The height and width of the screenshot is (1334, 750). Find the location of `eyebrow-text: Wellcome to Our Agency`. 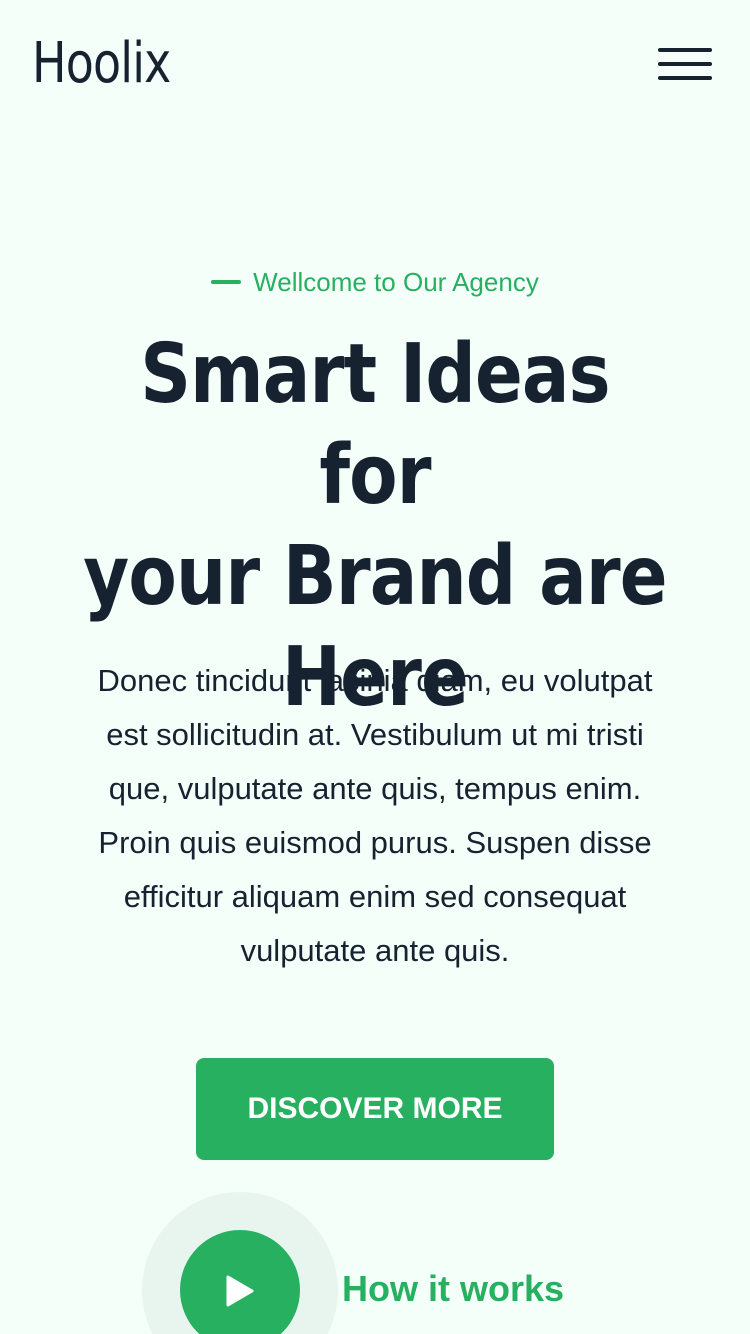

eyebrow-text: Wellcome to Our Agency is located at coordinates (396, 281).